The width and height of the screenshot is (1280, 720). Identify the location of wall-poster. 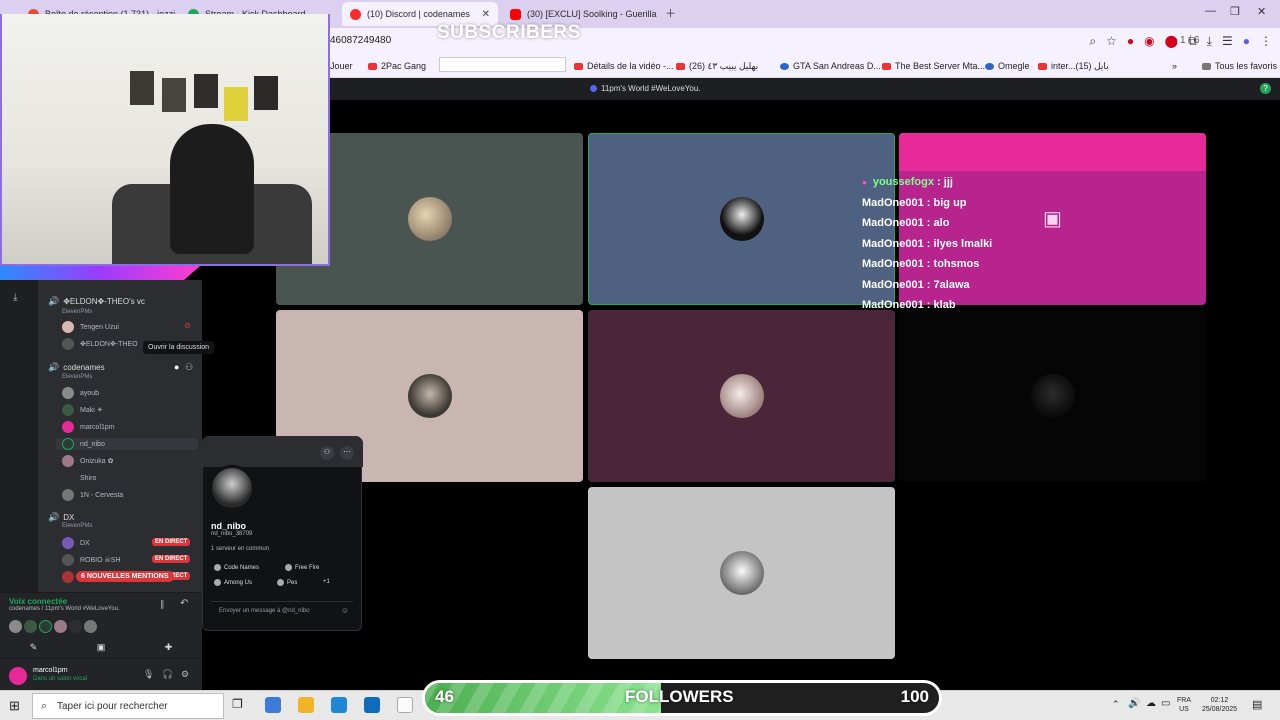
(206, 91).